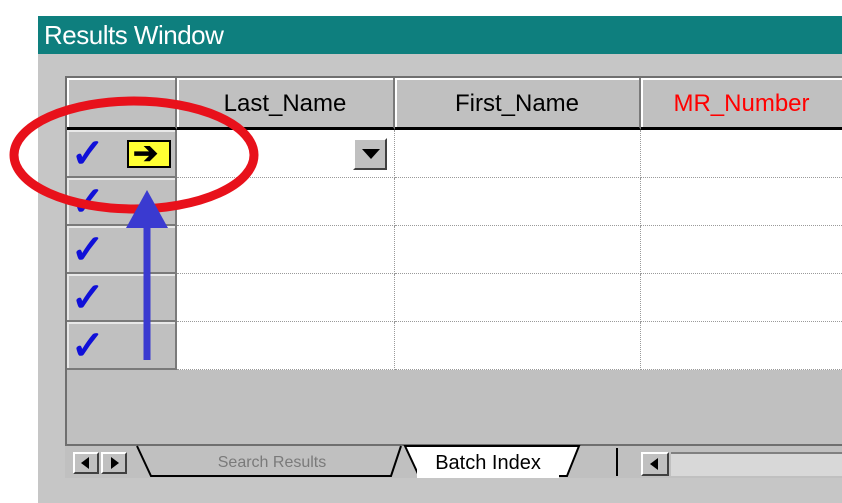 This screenshot has width=842, height=503. What do you see at coordinates (134, 155) in the screenshot?
I see `highlight-circle` at bounding box center [134, 155].